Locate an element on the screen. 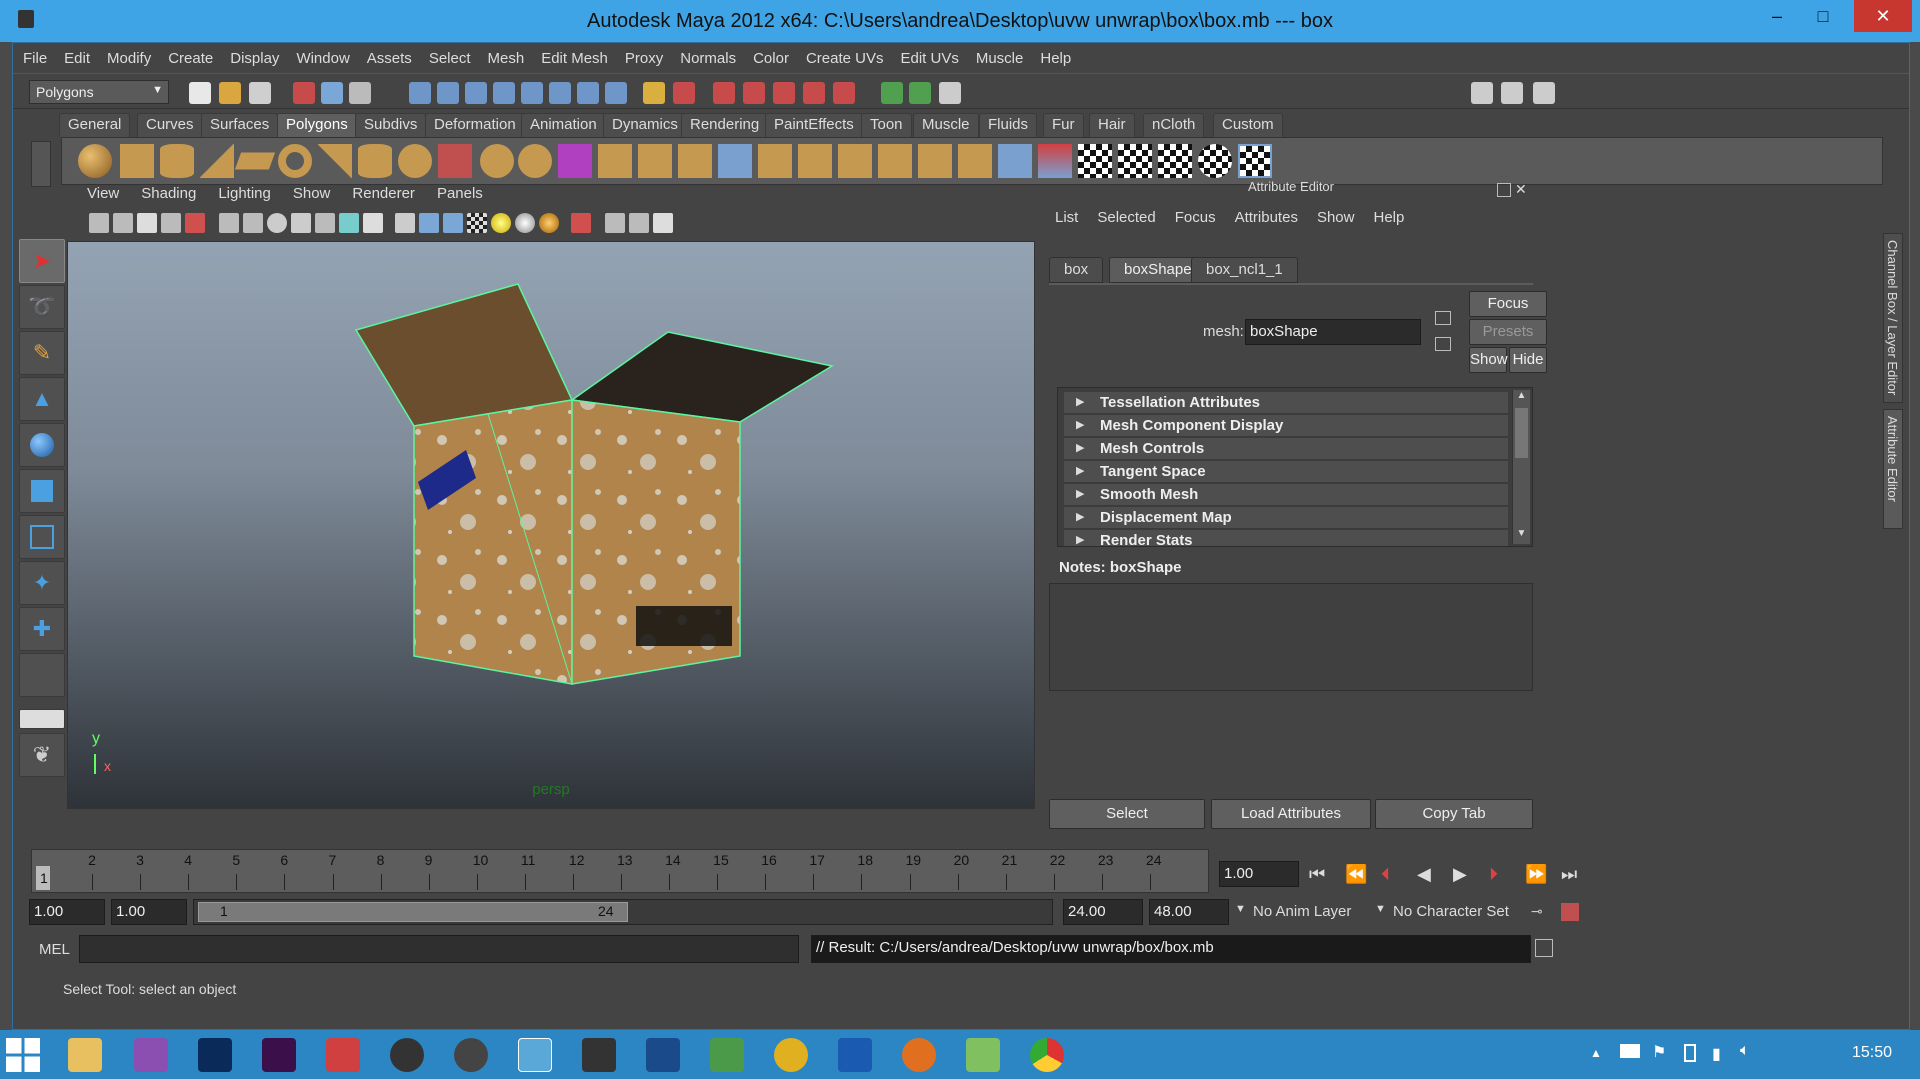  menu-edit-uvs: Edit UVs is located at coordinates (929, 58).